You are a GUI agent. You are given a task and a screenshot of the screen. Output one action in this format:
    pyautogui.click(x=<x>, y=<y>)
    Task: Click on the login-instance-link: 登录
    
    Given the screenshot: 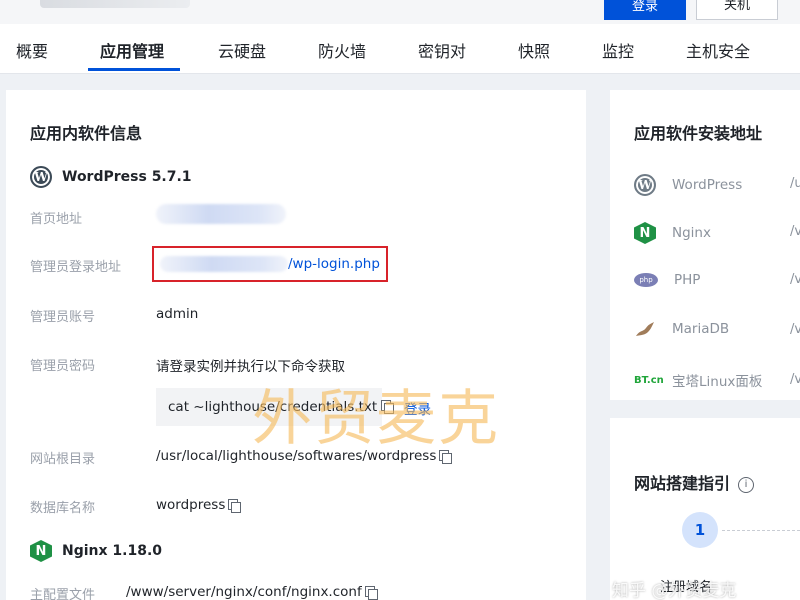 What is the action you would take?
    pyautogui.click(x=417, y=408)
    